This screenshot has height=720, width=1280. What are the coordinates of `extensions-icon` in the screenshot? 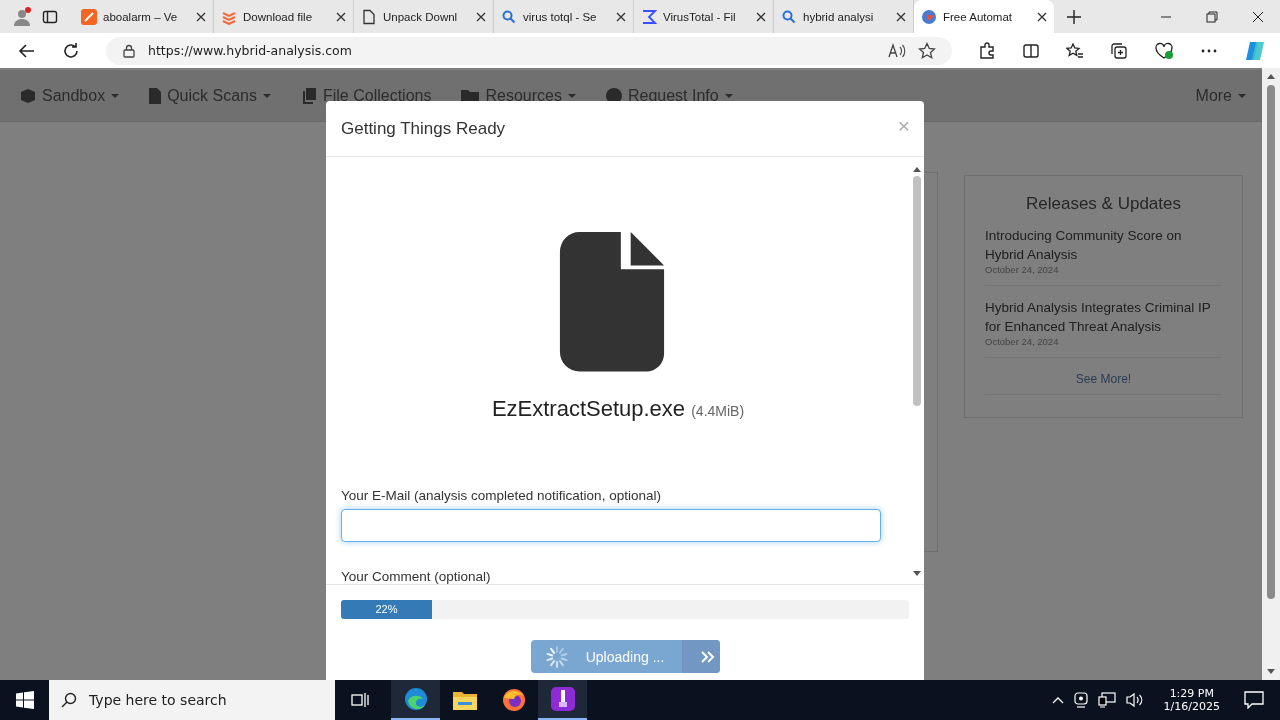 It's located at (987, 50).